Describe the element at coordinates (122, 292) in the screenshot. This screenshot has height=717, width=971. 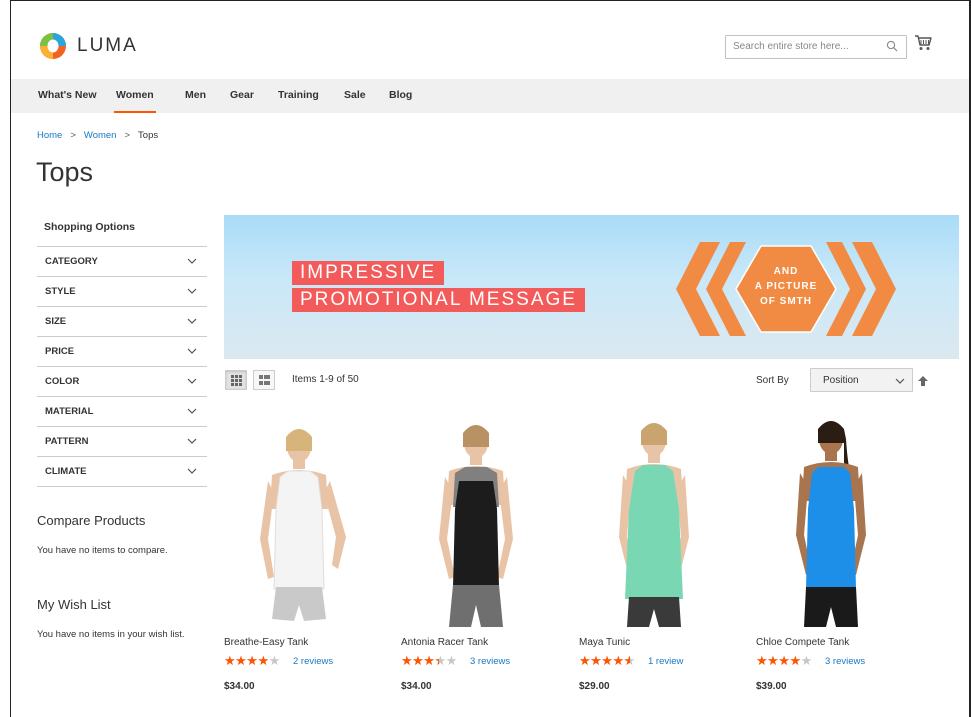
I see `filter-style: STYLE` at that location.